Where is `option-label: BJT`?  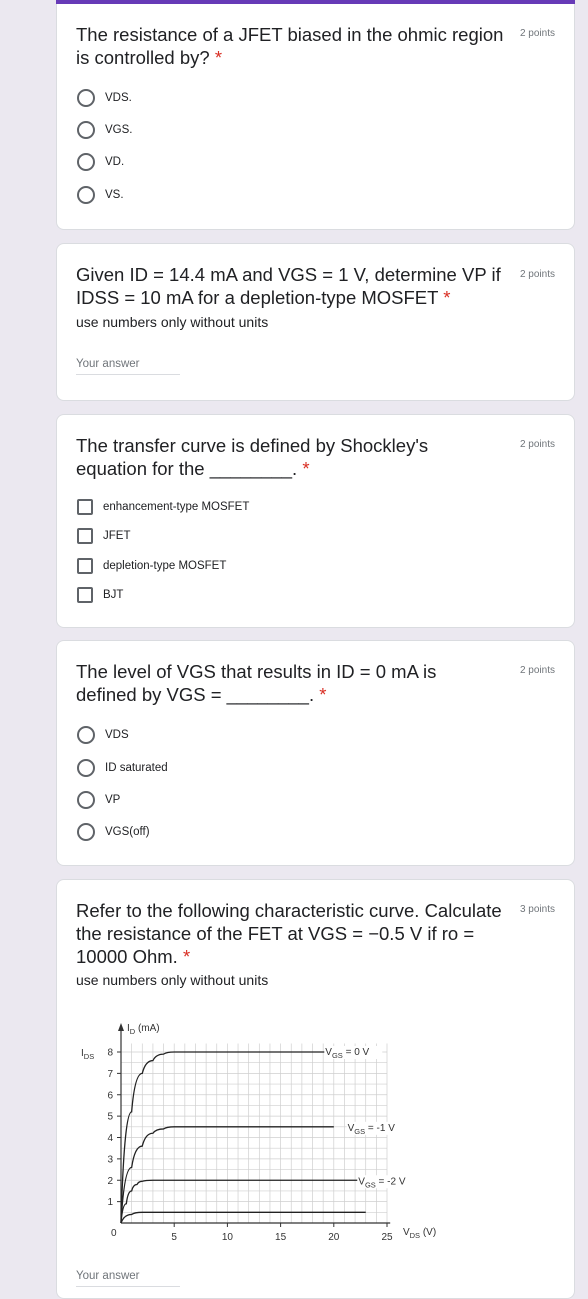 option-label: BJT is located at coordinates (113, 595).